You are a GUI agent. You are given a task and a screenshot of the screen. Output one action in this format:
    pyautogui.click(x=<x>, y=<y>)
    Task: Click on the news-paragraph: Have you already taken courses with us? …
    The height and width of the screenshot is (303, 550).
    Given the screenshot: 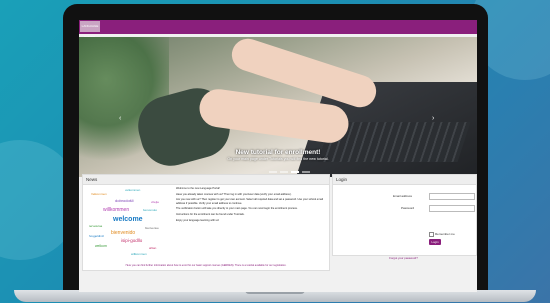 What is the action you would take?
    pyautogui.click(x=234, y=194)
    